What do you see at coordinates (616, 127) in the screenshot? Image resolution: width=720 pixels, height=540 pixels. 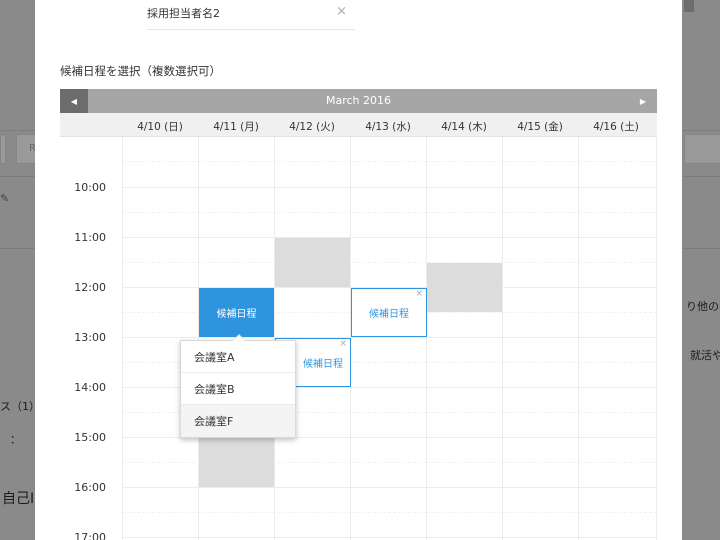 I see `day-header: 4/16 (土)` at bounding box center [616, 127].